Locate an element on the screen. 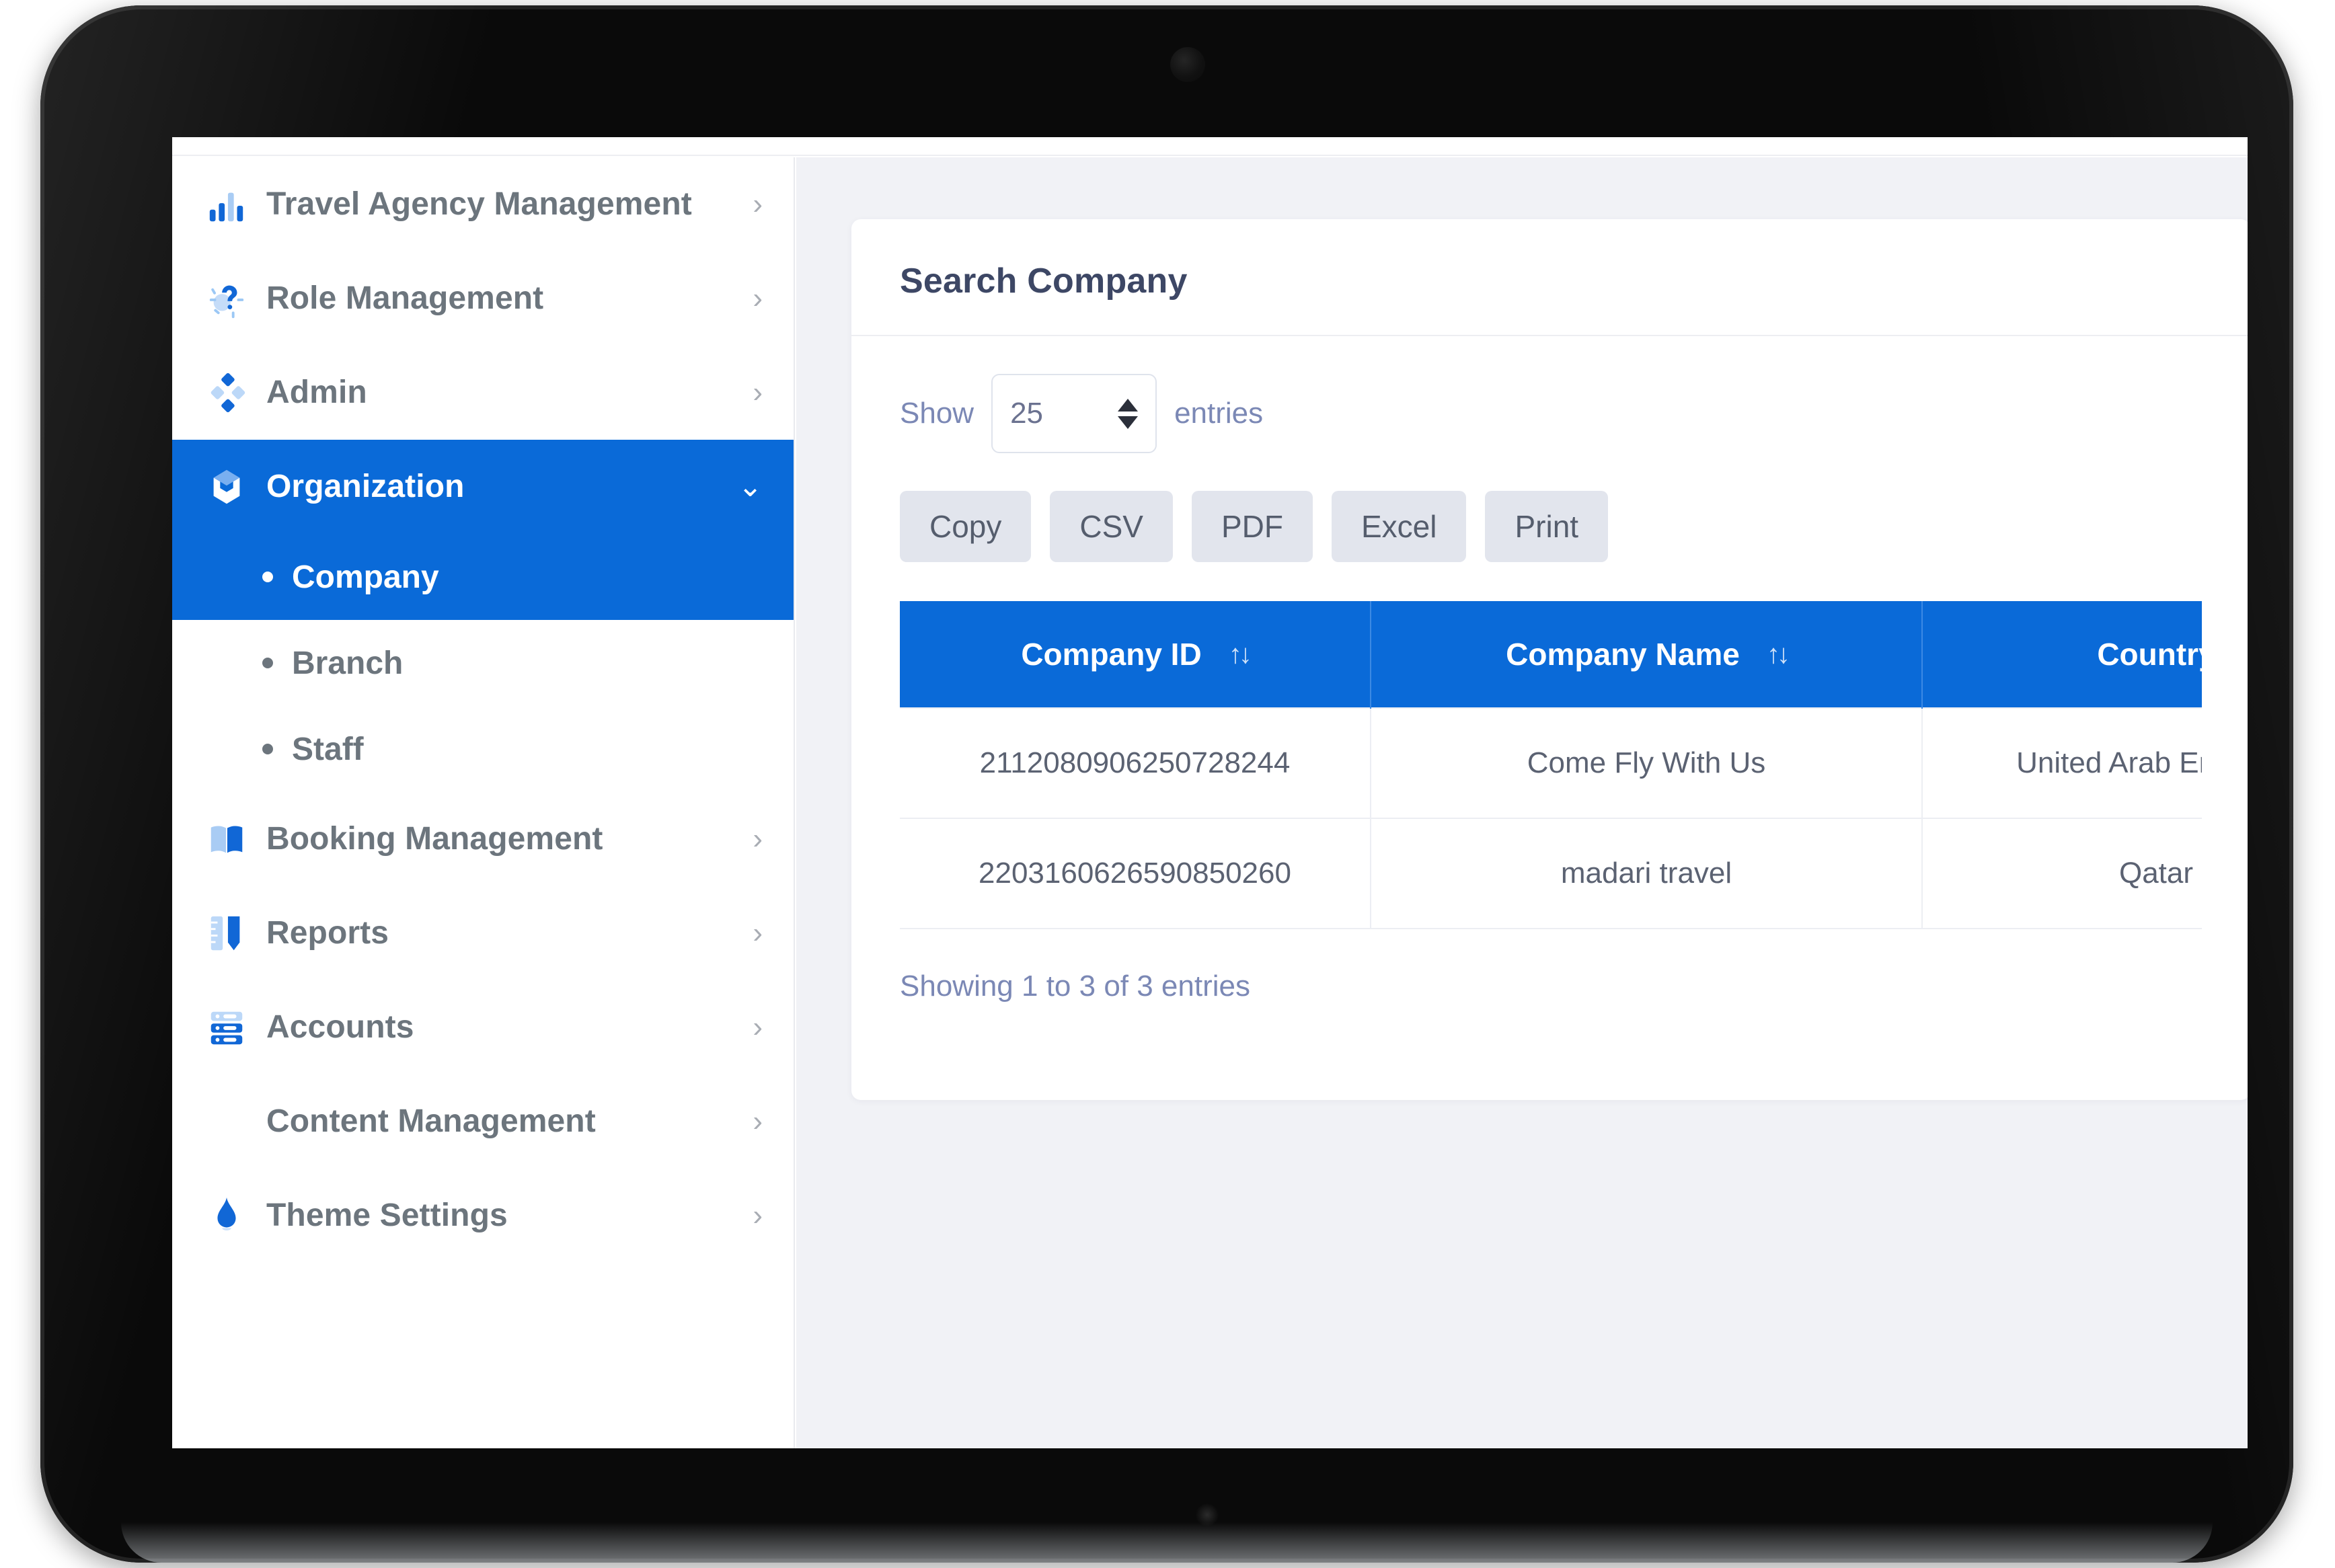 This screenshot has height=1568, width=2335. export-button-group: Copy CSV PDF Excel Print is located at coordinates (1551, 526).